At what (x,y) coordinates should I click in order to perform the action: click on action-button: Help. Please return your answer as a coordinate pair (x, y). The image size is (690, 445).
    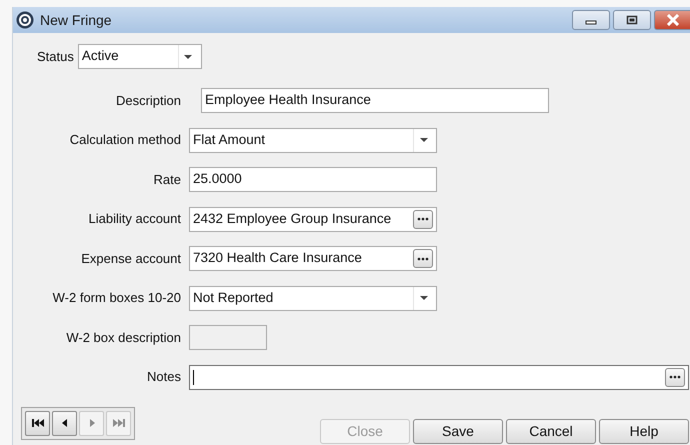
    Looking at the image, I should click on (644, 431).